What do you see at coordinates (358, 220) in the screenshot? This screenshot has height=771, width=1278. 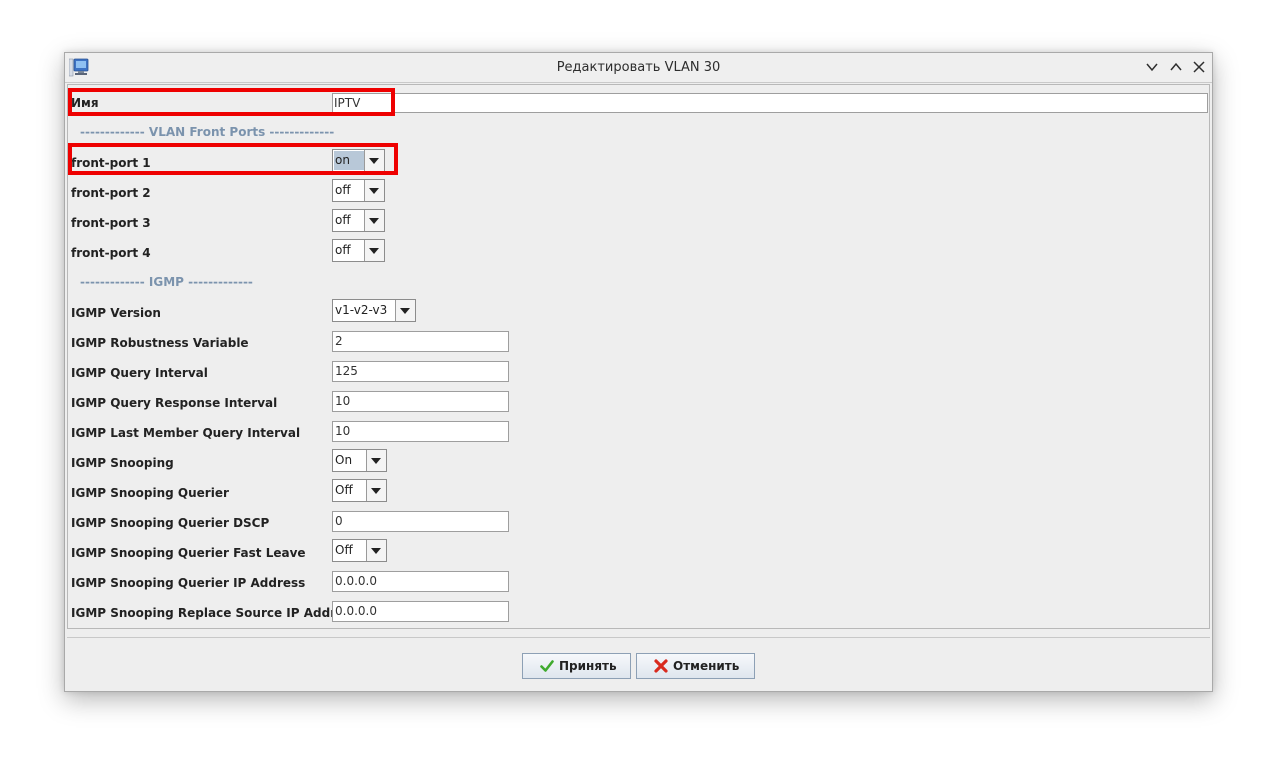 I see `front-port-3-select: off` at bounding box center [358, 220].